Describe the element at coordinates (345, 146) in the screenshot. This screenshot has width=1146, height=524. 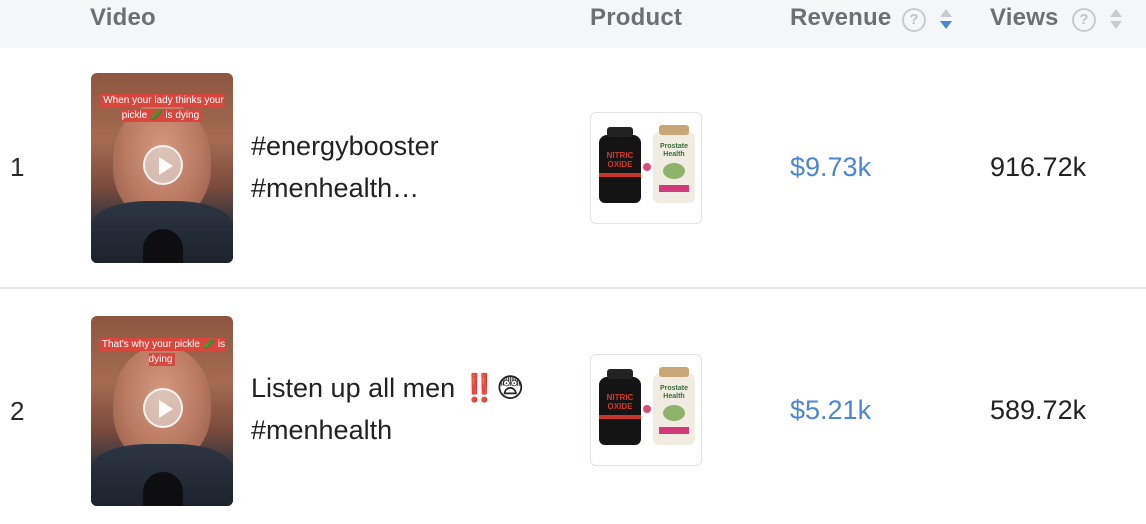
I see `video-title-line1: #energybooster` at that location.